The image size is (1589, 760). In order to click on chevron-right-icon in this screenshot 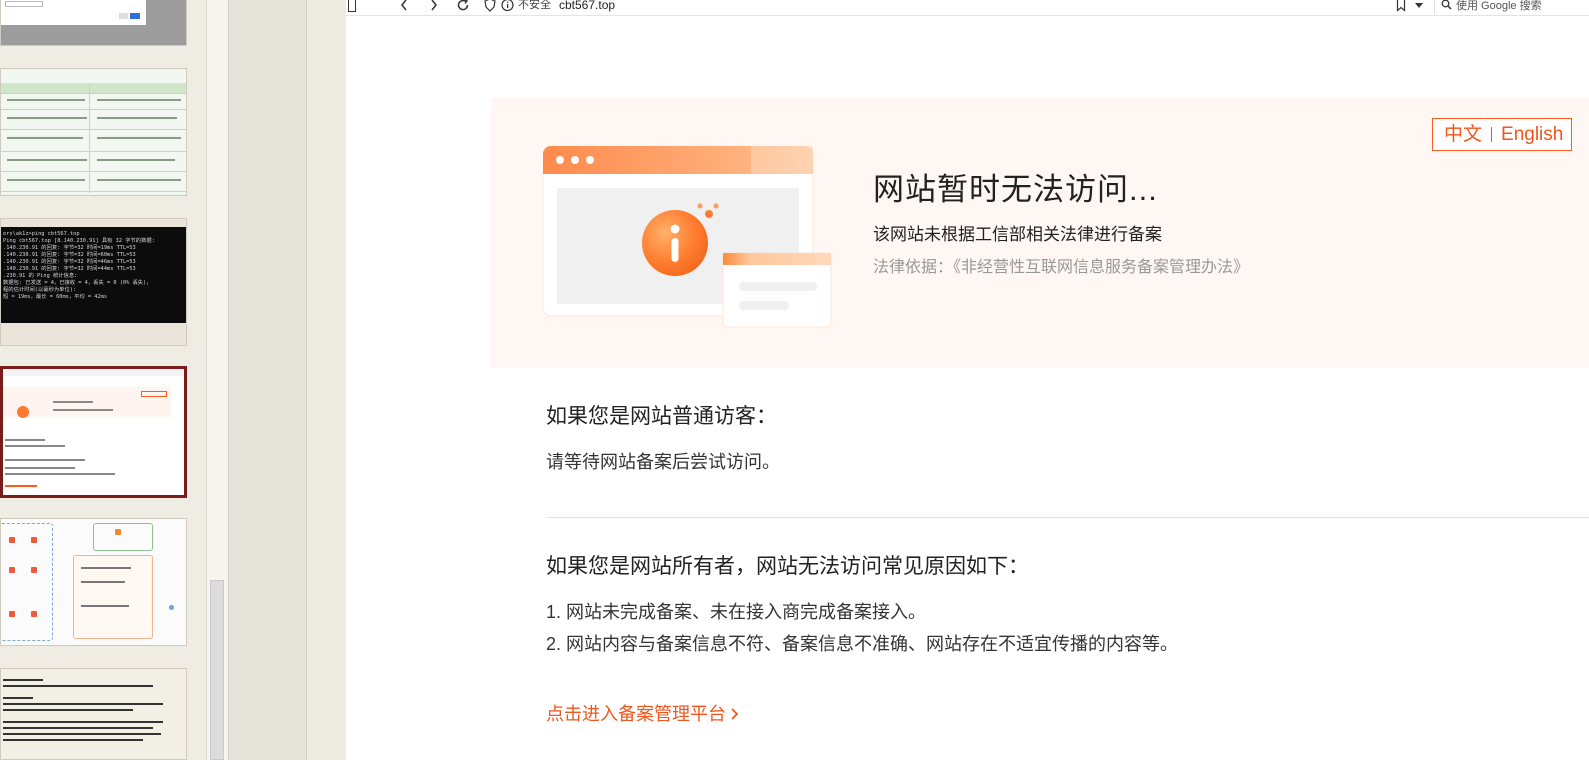, I will do `click(735, 714)`.